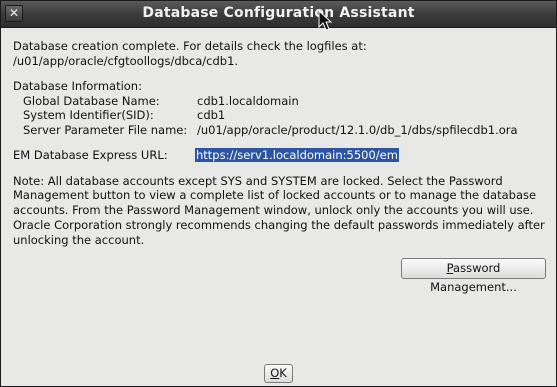 The image size is (557, 387). What do you see at coordinates (126, 61) in the screenshot?
I see `log-path: /u01/app/oracle/cfgtoollogs/dbca/cdb1.` at bounding box center [126, 61].